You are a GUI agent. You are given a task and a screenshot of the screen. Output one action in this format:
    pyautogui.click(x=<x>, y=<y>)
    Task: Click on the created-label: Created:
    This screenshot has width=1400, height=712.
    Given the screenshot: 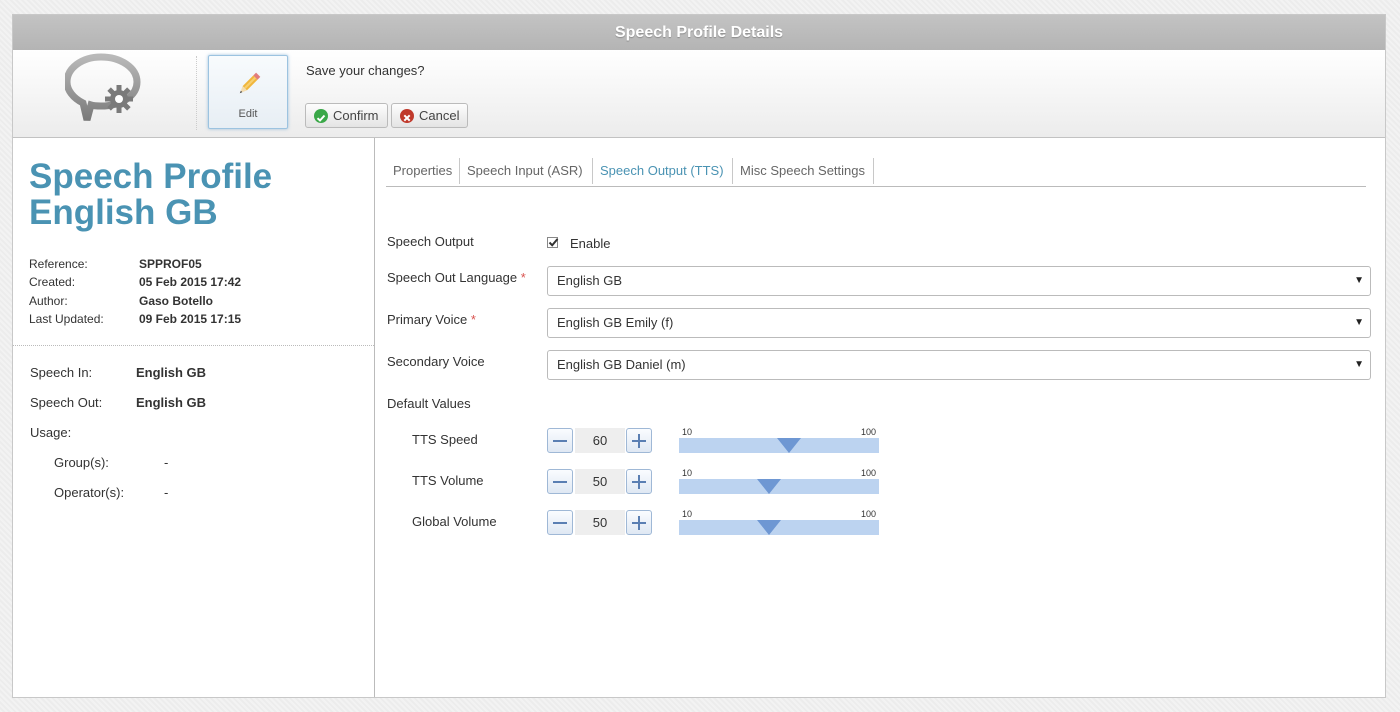 What is the action you would take?
    pyautogui.click(x=52, y=282)
    